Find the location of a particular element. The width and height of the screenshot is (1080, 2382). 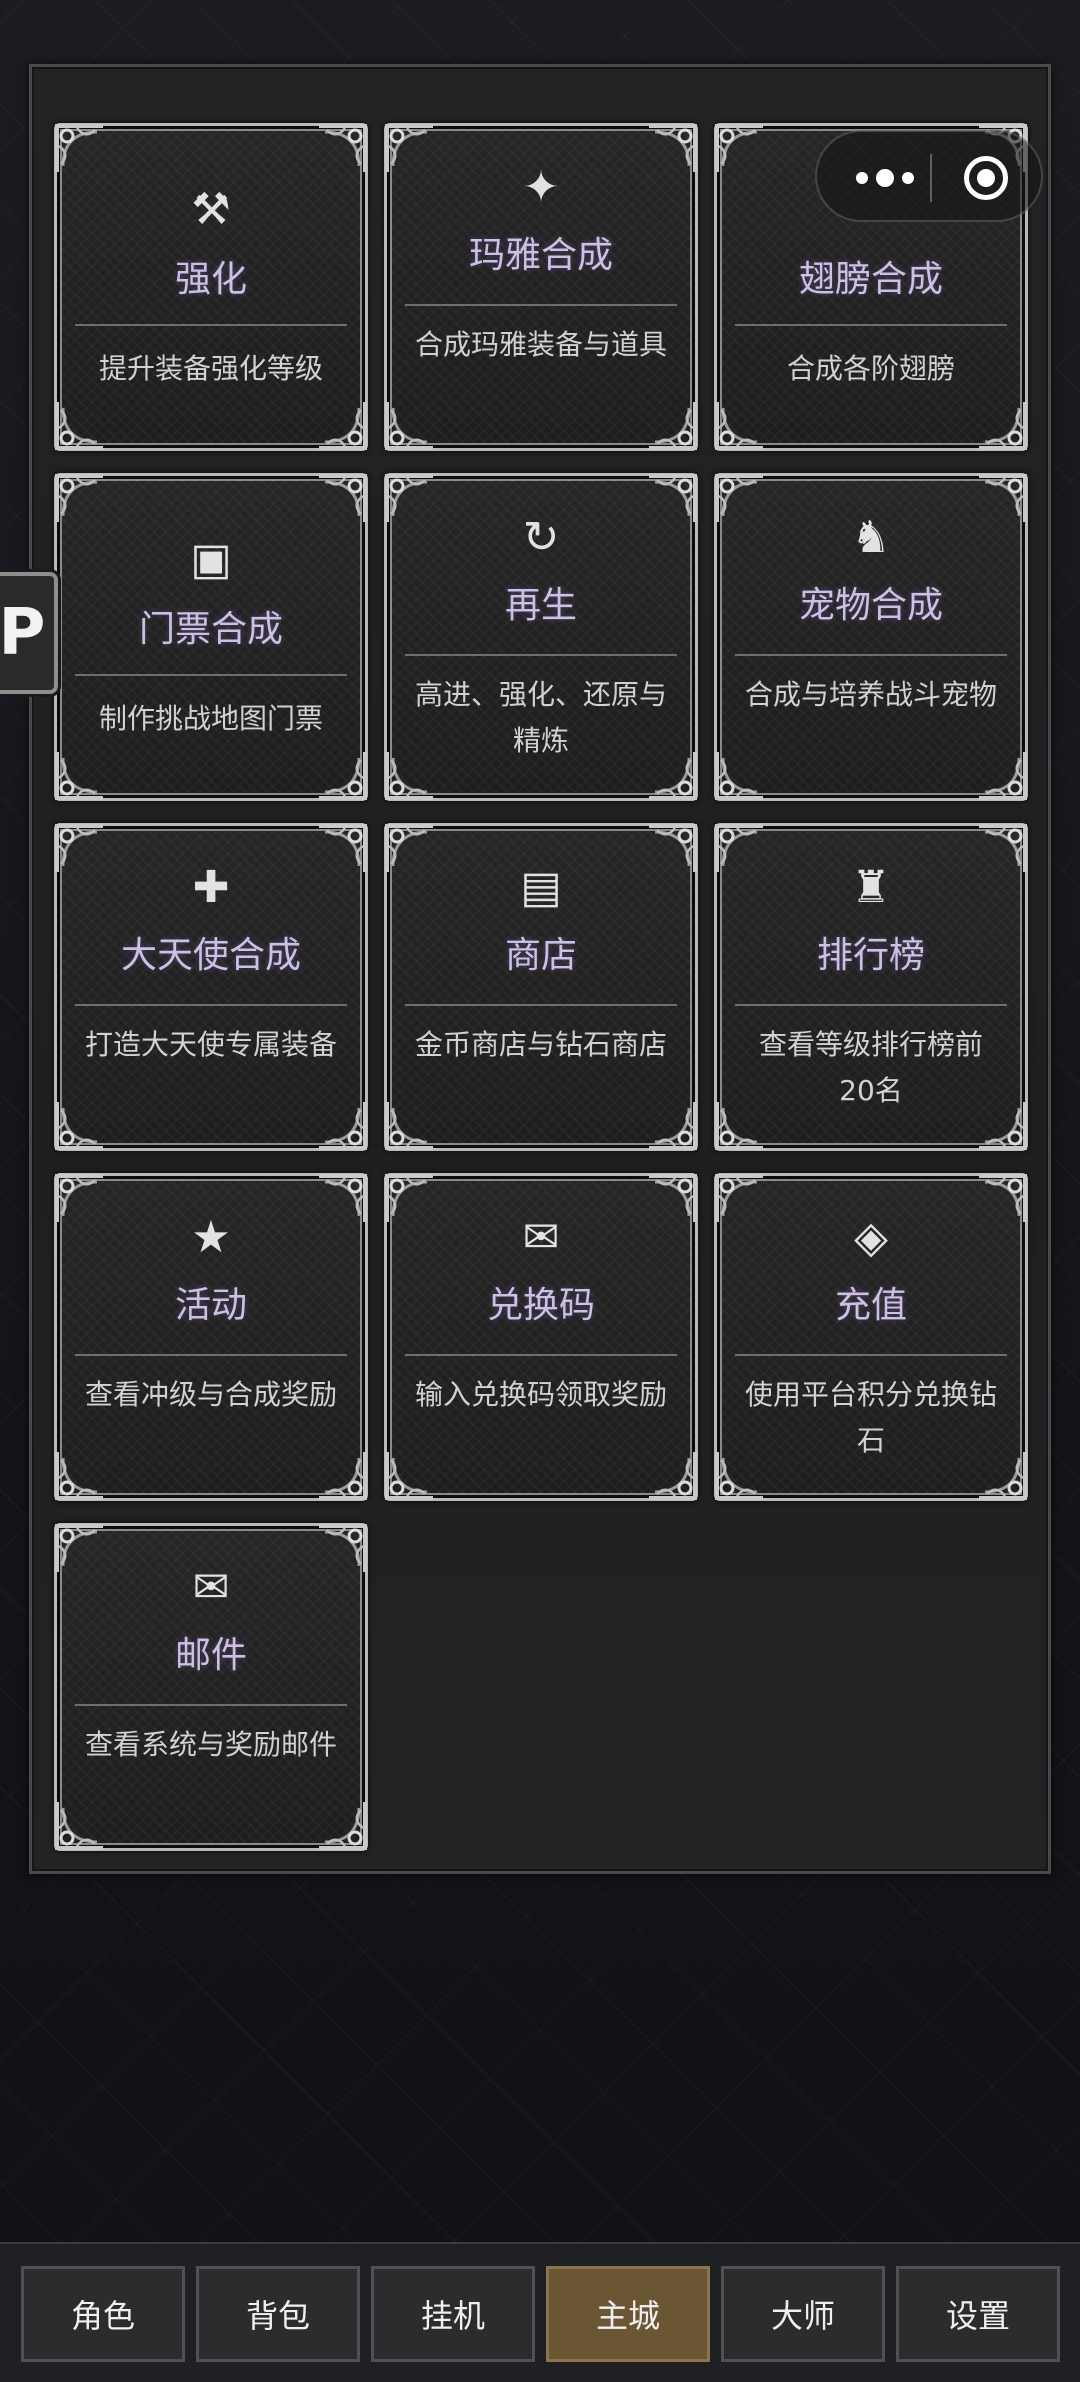

nav-tab-6: 设置 is located at coordinates (978, 2314).